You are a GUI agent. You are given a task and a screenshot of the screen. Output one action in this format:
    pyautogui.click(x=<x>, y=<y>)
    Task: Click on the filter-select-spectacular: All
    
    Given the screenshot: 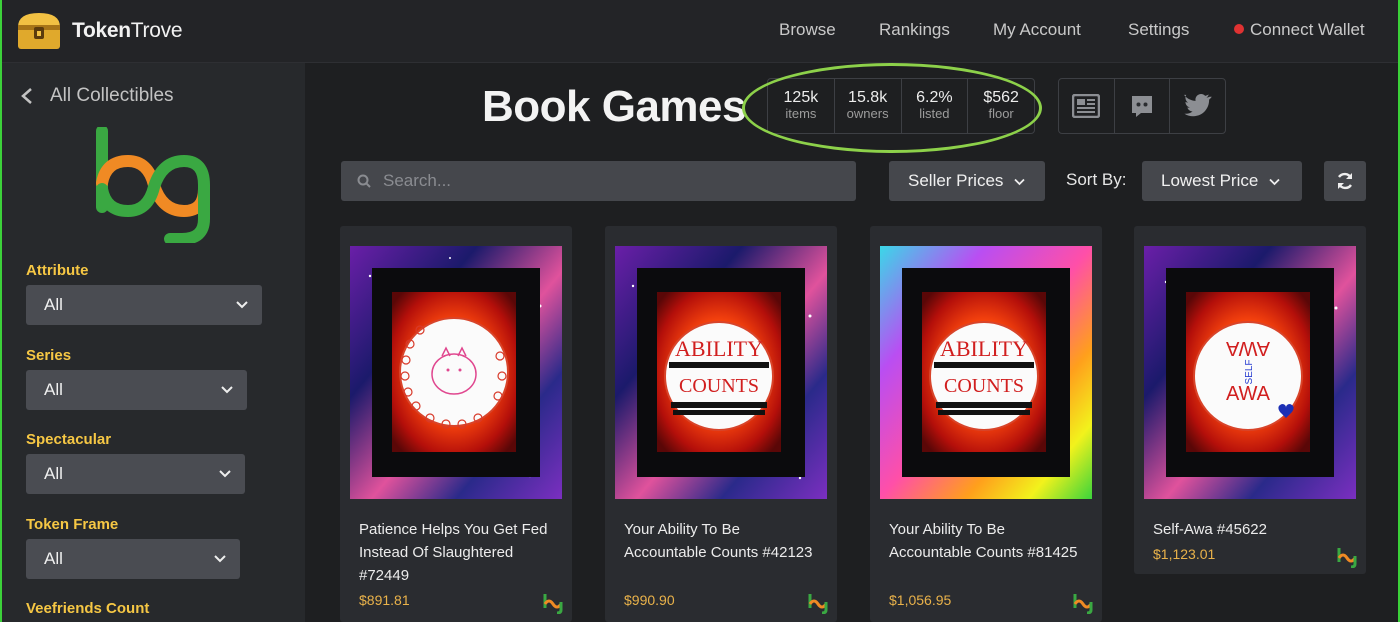 What is the action you would take?
    pyautogui.click(x=135, y=474)
    